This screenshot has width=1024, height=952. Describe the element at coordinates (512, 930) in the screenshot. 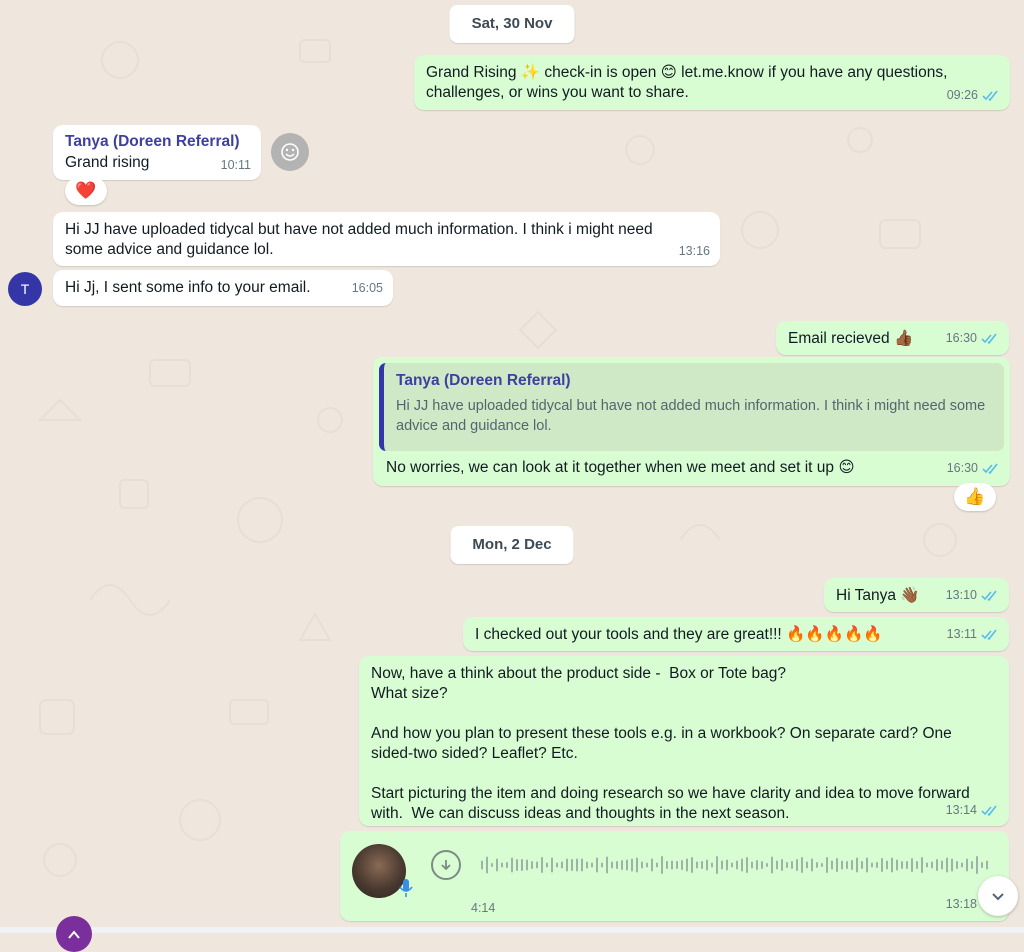

I see `composer-edge` at that location.